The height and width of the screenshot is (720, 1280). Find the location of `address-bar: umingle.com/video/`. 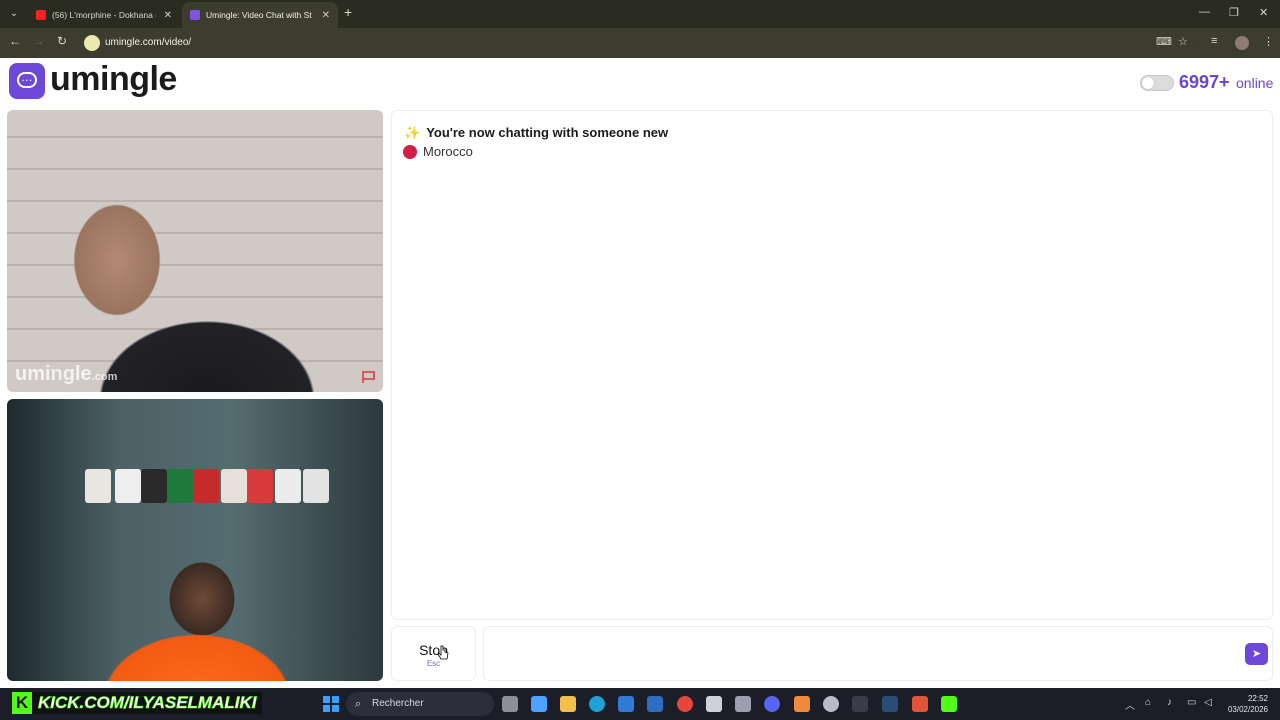

address-bar: umingle.com/video/ is located at coordinates (640, 43).